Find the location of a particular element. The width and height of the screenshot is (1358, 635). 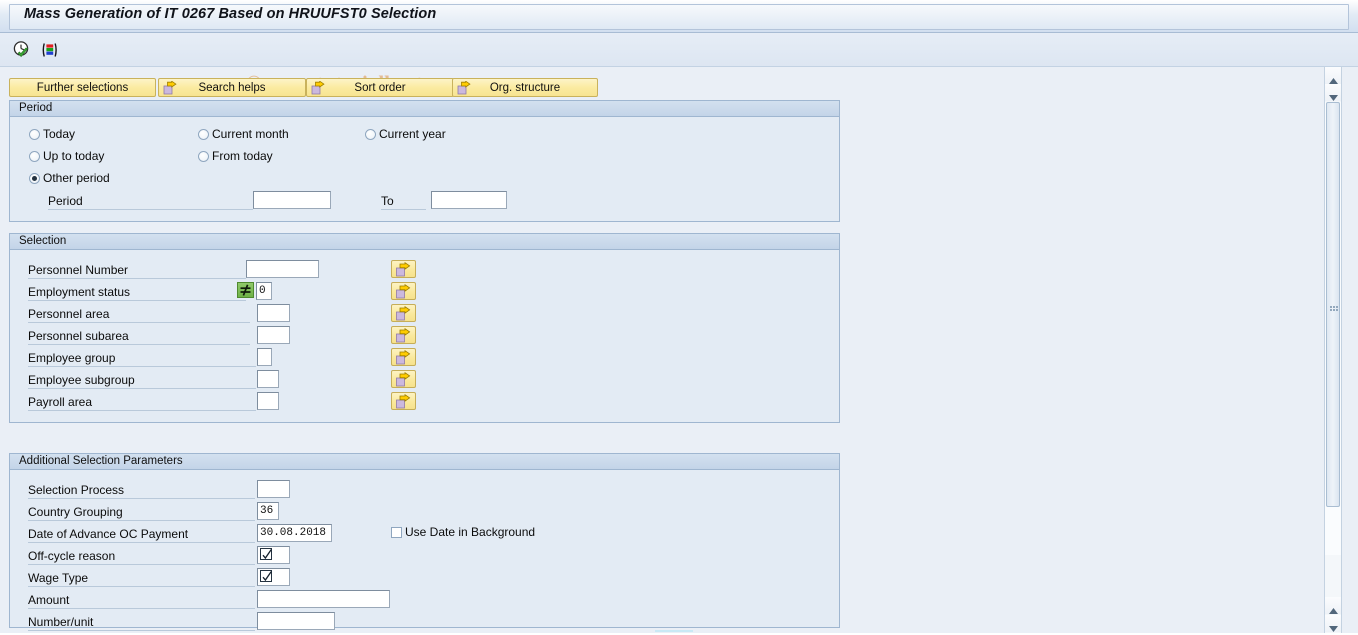

sort-order-label: Sort order is located at coordinates (380, 87).